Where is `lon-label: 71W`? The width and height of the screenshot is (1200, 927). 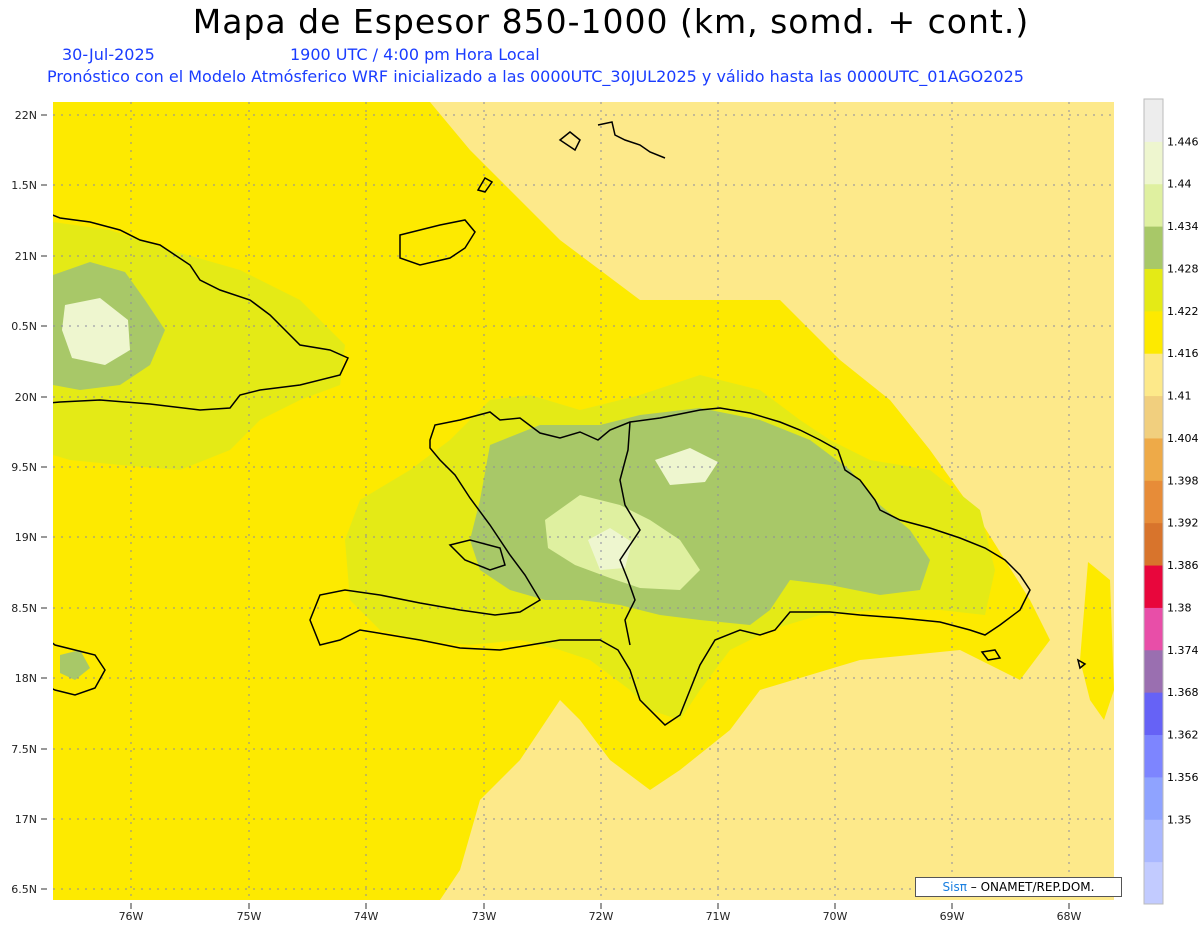
lon-label: 71W is located at coordinates (718, 916).